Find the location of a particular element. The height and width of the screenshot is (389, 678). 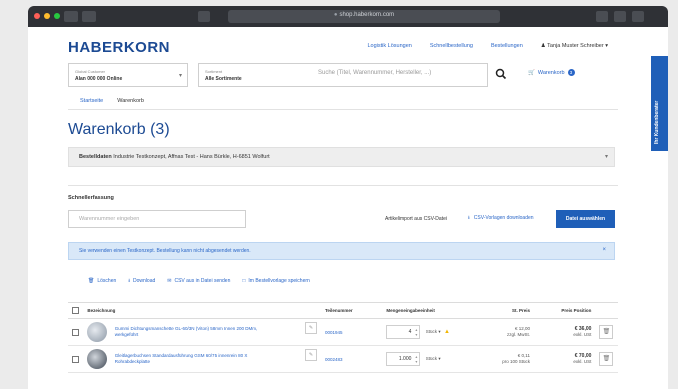

window-minimize-button is located at coordinates (47, 16).